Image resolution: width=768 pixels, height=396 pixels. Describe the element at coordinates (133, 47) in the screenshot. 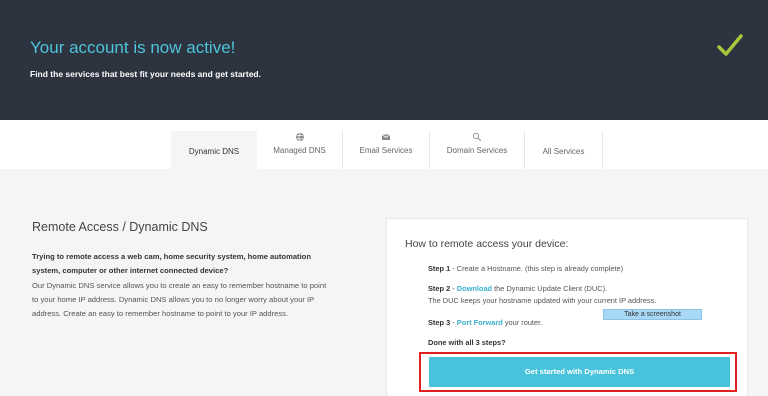

I see `hero-title: Your account is now active!` at that location.